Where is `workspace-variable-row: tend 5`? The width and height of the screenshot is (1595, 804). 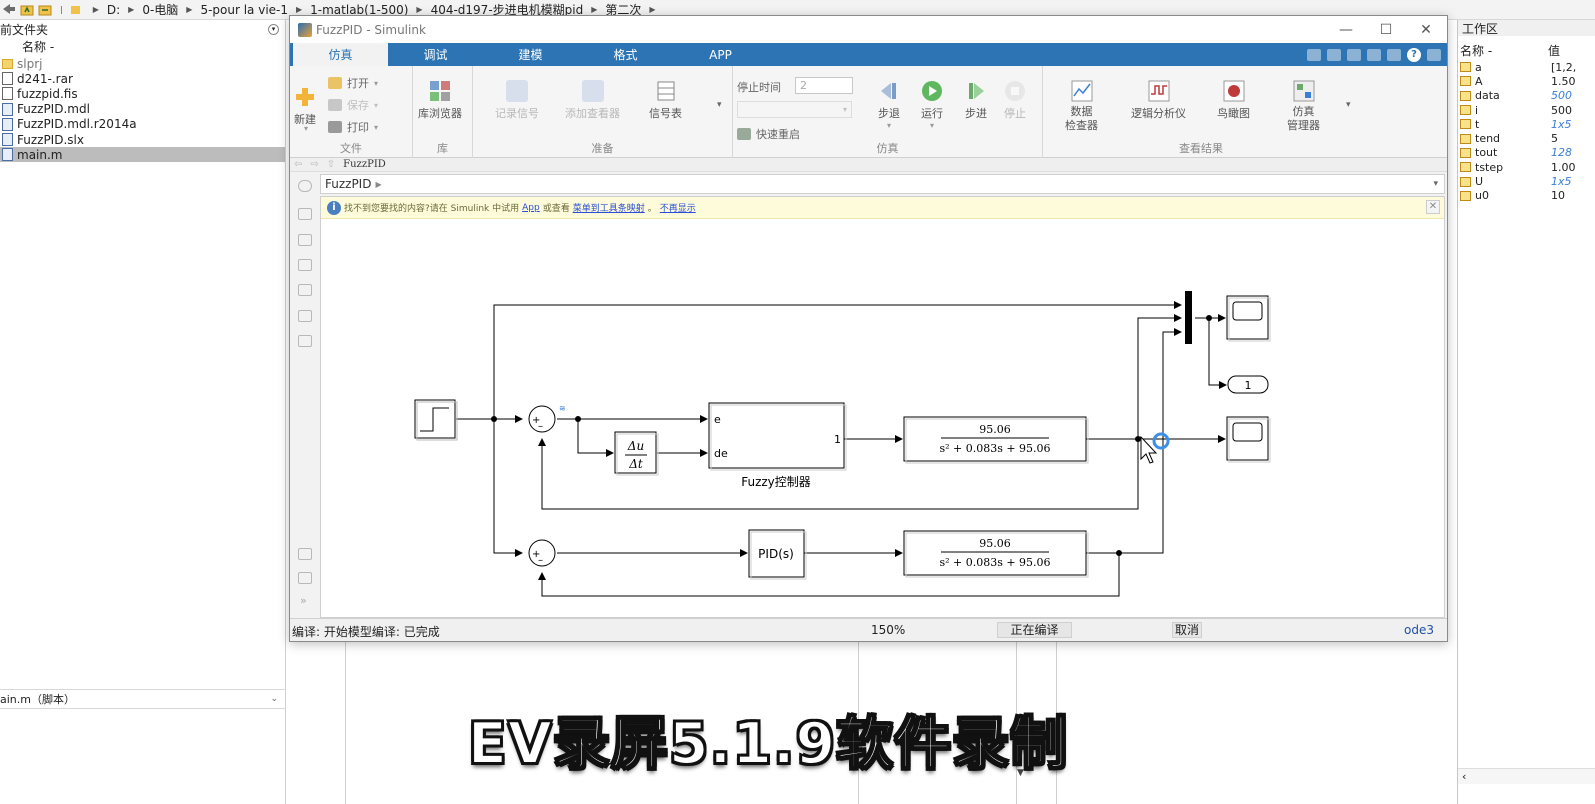 workspace-variable-row: tend 5 is located at coordinates (1526, 138).